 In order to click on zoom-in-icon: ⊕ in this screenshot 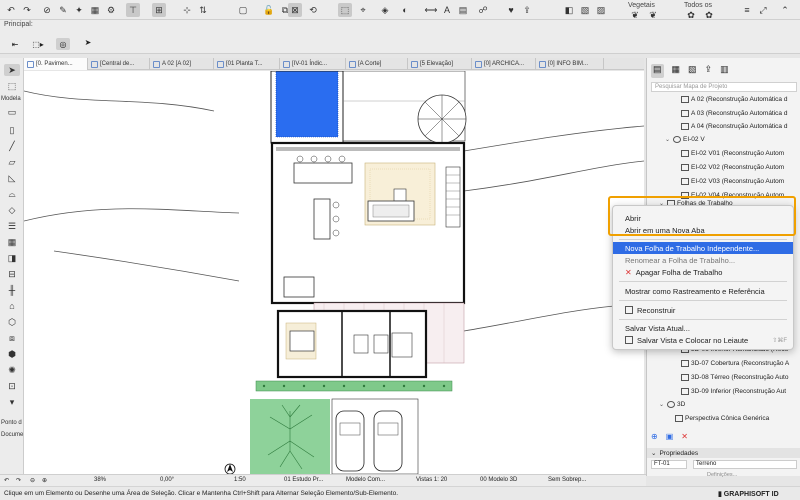, I will do `click(44, 480)`.